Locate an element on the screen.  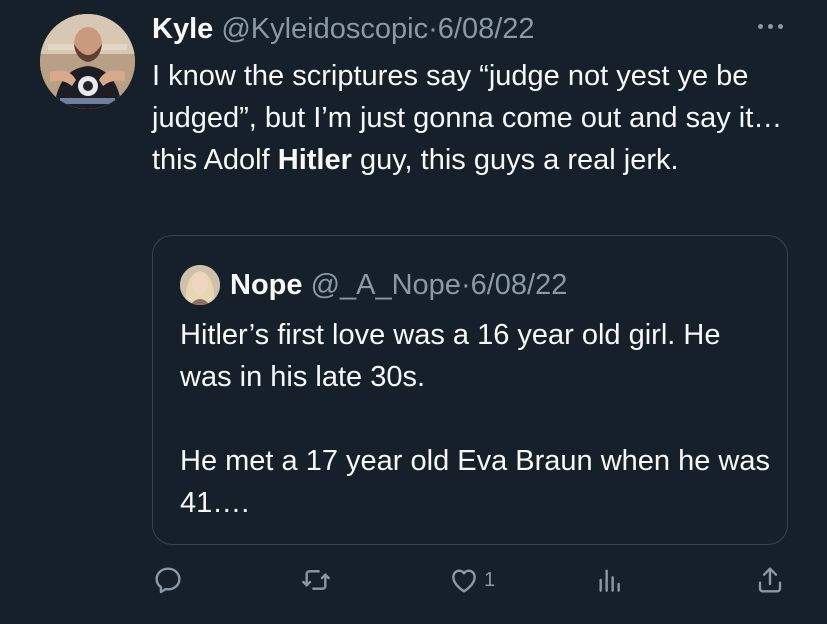
quote-author-name: Nope is located at coordinates (266, 285).